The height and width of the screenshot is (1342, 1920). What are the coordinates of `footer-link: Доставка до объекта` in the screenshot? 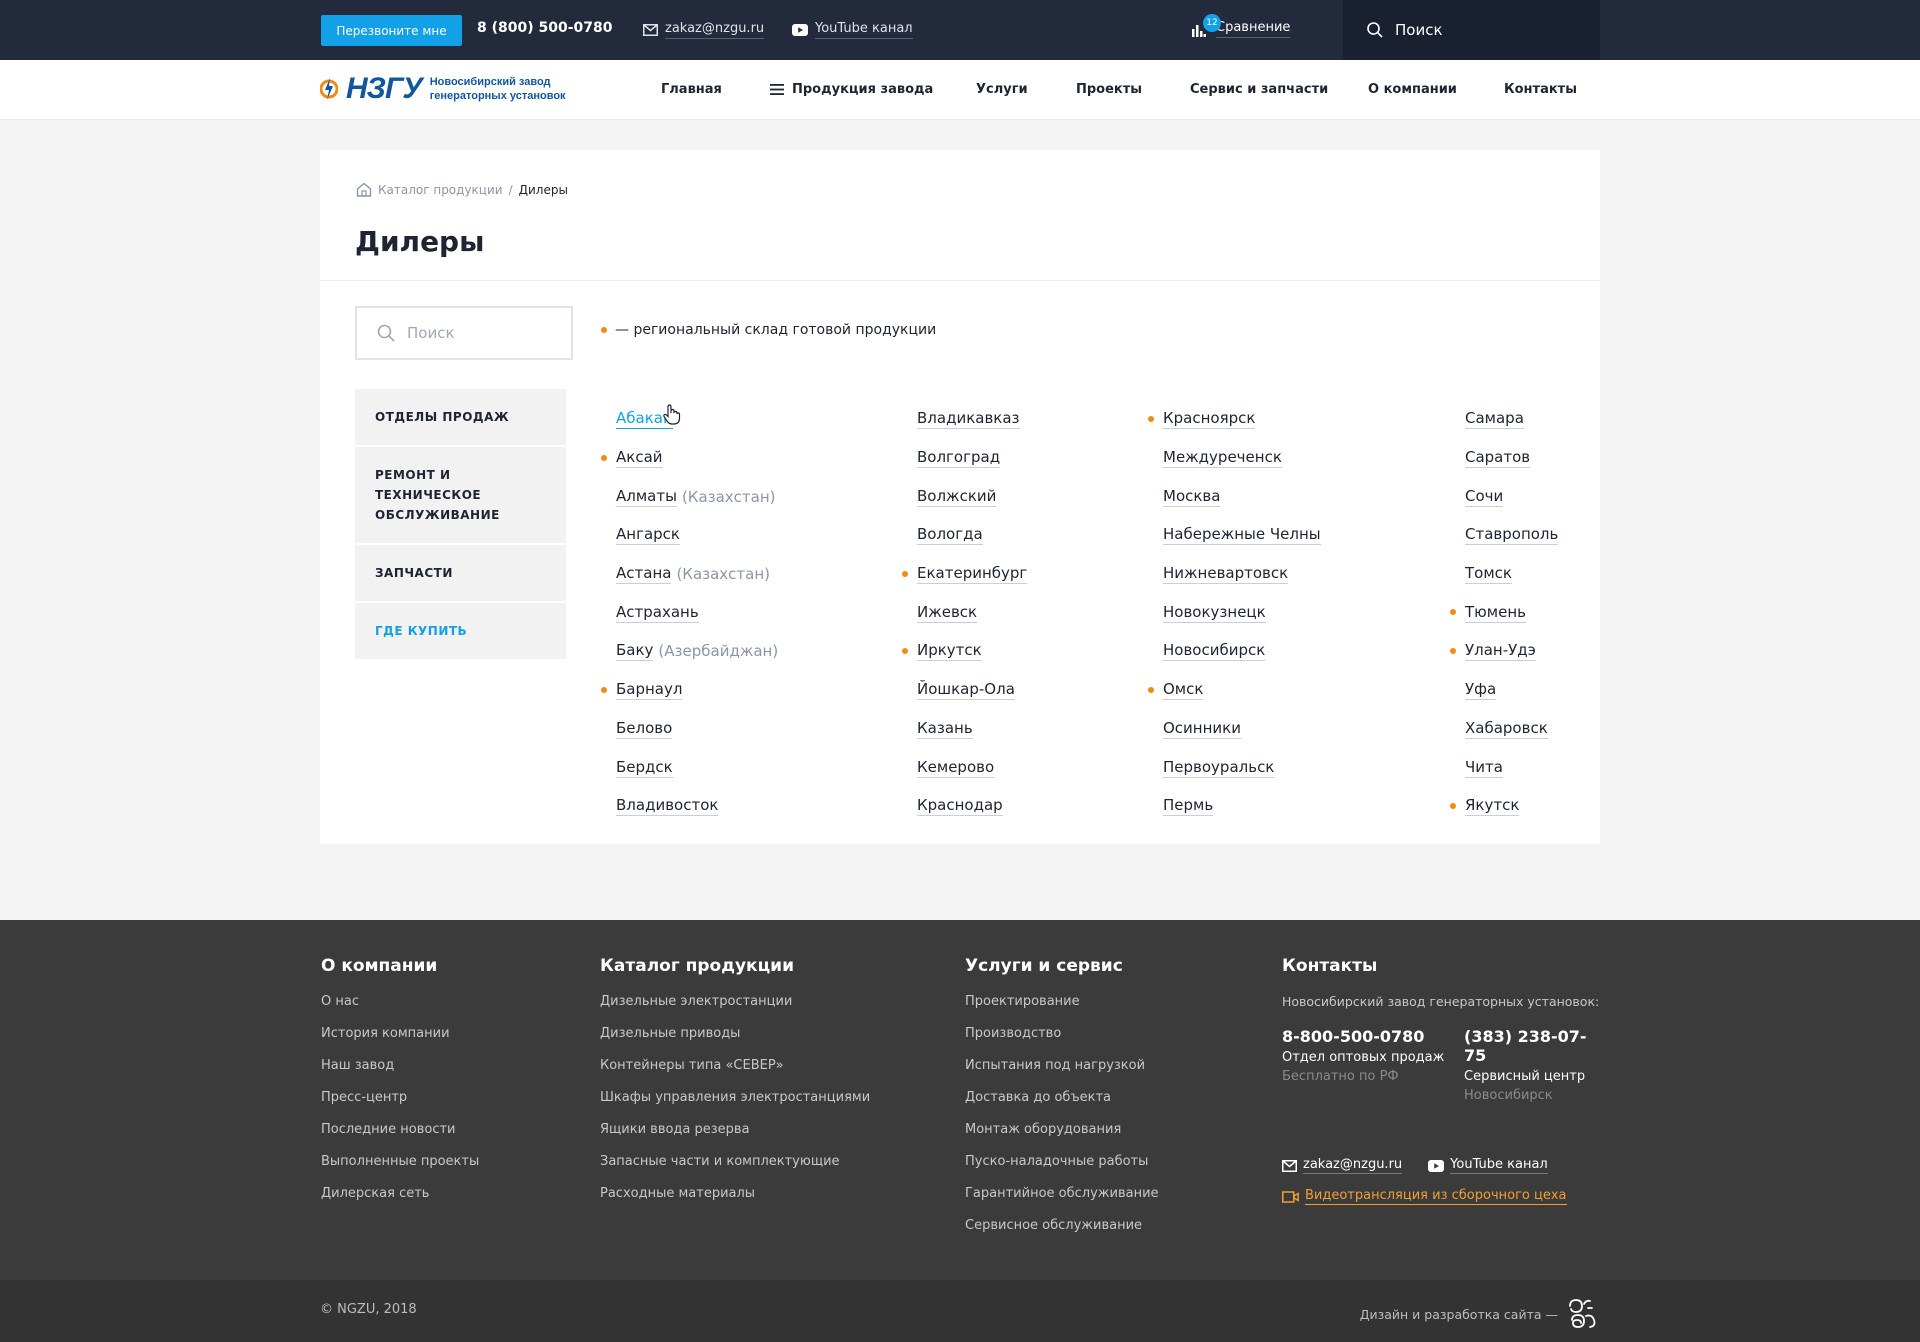 It's located at (1062, 1106).